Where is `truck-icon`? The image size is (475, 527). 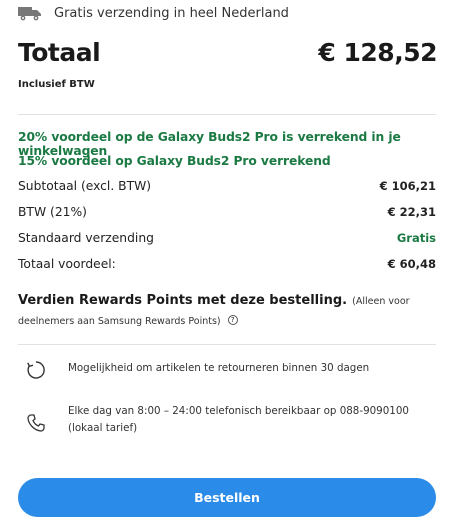
truck-icon is located at coordinates (29, 14).